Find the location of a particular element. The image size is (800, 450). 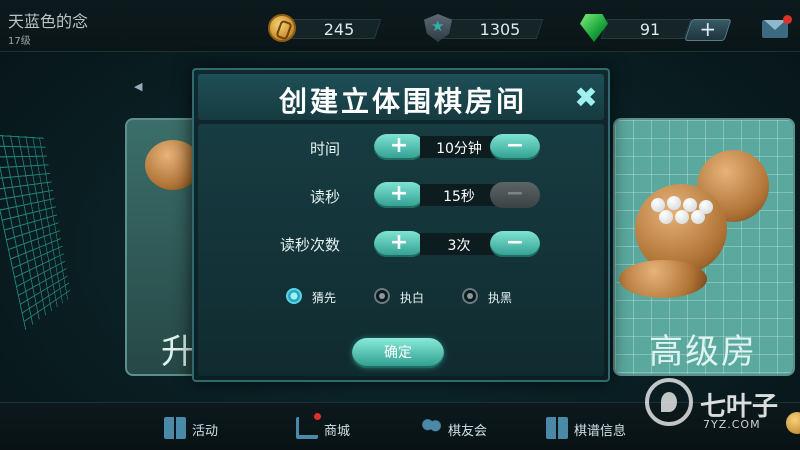

score-counter: 1305 is located at coordinates (484, 28).